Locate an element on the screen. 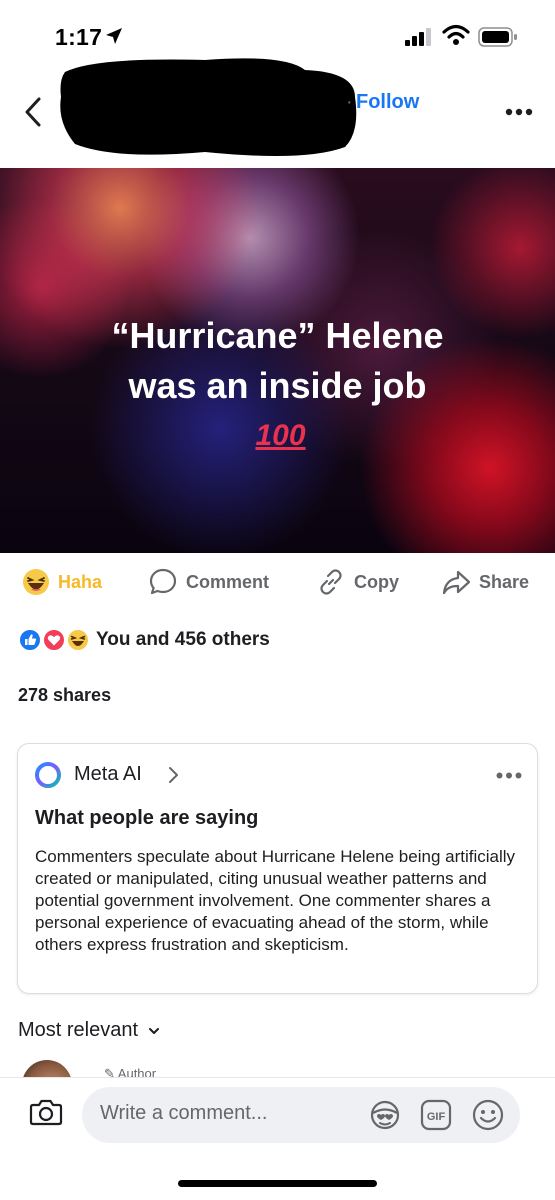 The width and height of the screenshot is (555, 1200). meta-ai-heading: What people are saying is located at coordinates (147, 818).